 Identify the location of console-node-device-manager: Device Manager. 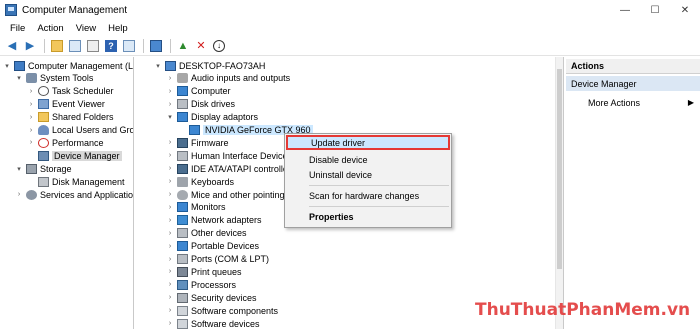
(74, 155).